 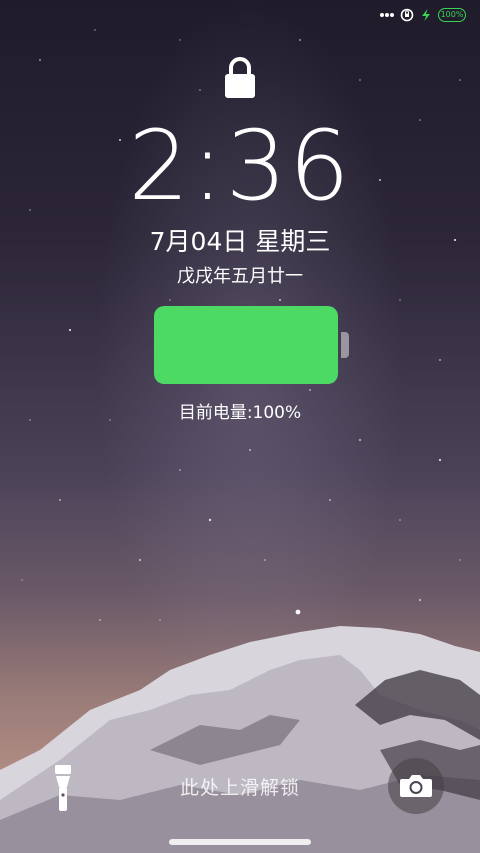 I want to click on more-dots-icon, so click(x=387, y=15).